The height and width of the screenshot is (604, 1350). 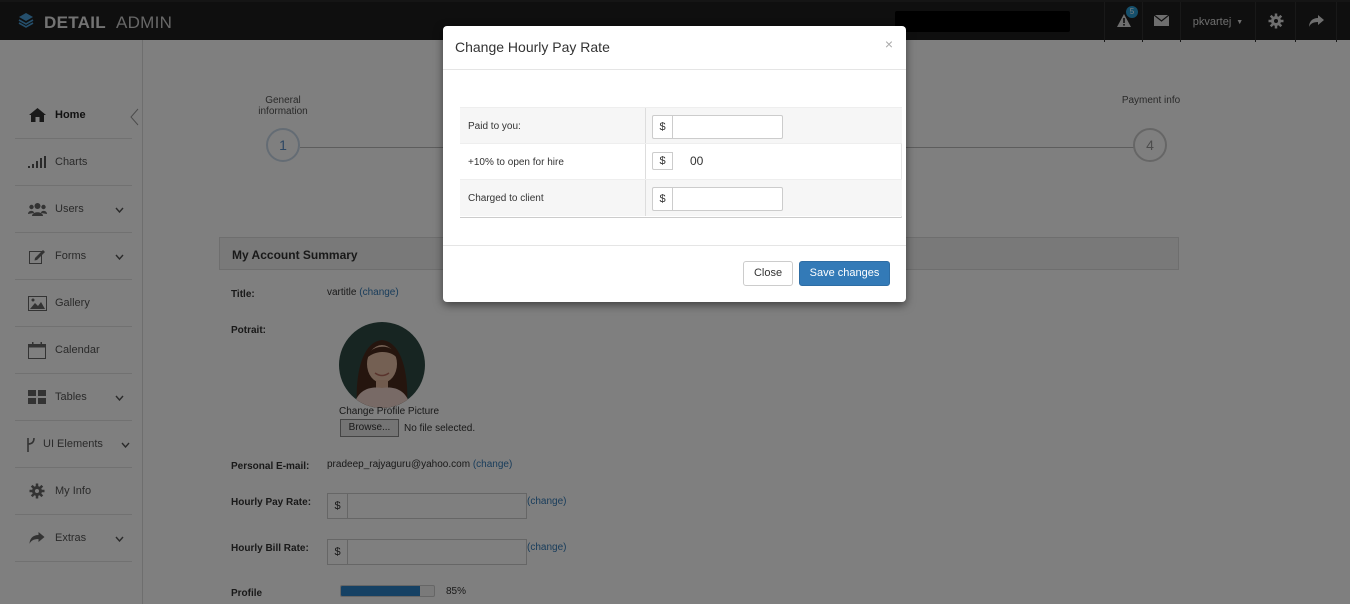 I want to click on rate-row-charged: Charged to client $, so click(x=681, y=197).